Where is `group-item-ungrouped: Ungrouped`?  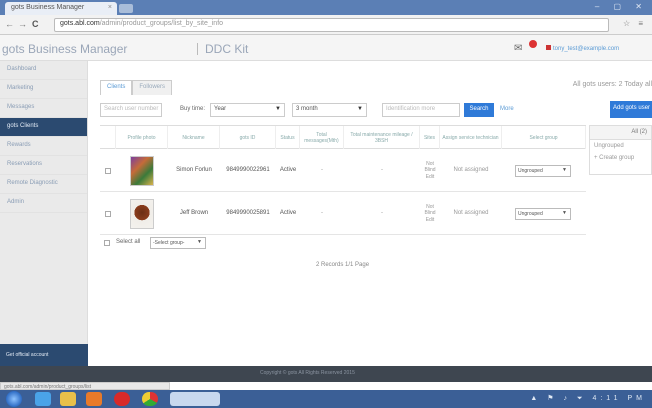 group-item-ungrouped: Ungrouped is located at coordinates (620, 146).